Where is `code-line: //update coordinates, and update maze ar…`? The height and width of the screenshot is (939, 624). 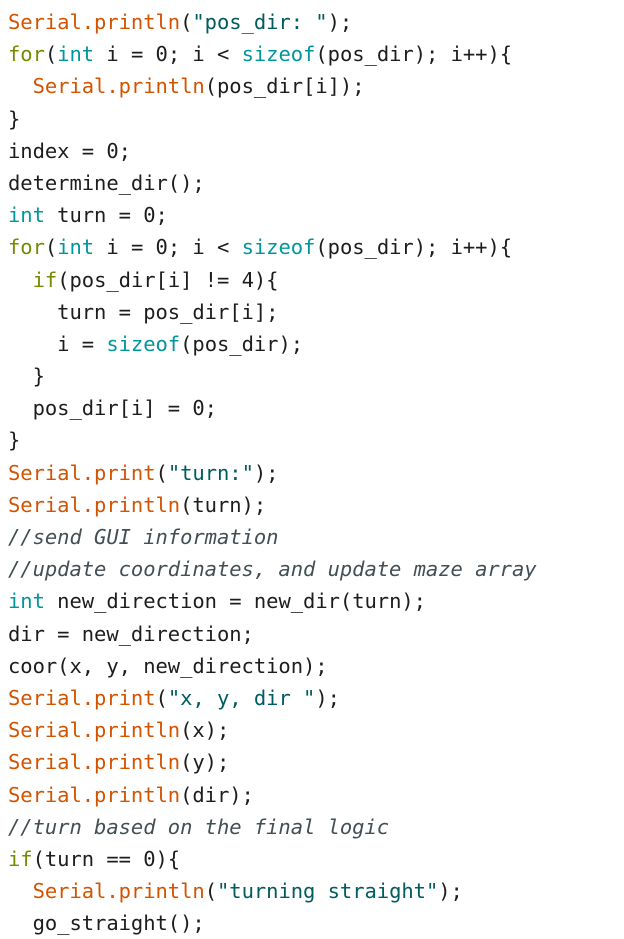
code-line: //update coordinates, and update maze ar… is located at coordinates (316, 569).